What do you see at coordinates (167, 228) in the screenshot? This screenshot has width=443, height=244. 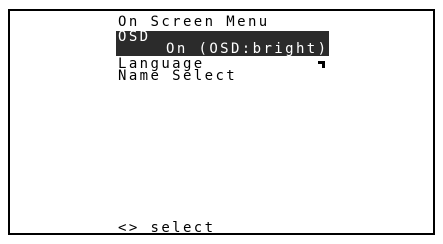 I see `navigation-hint: <> select` at bounding box center [167, 228].